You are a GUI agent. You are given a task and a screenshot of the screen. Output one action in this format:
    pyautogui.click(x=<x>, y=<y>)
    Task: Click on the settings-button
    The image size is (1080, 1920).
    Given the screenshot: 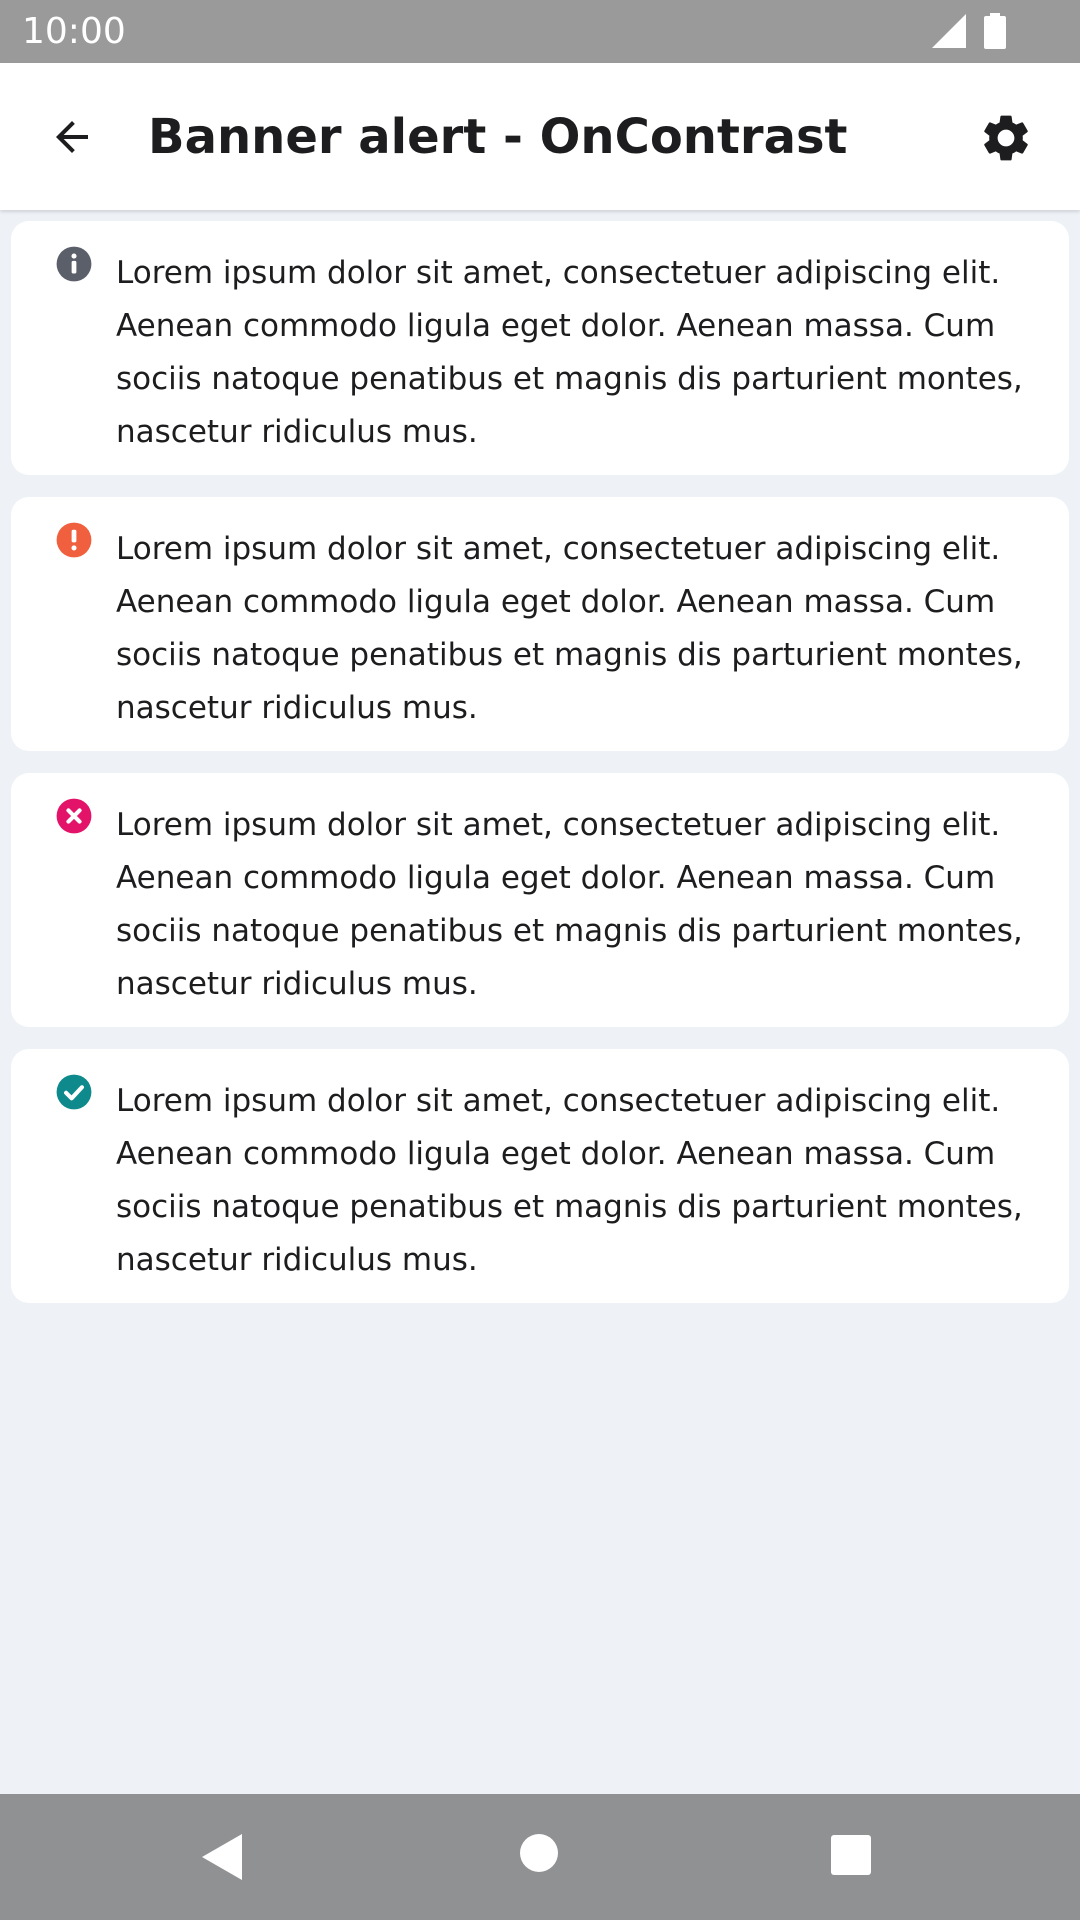 What is the action you would take?
    pyautogui.click(x=1006, y=138)
    